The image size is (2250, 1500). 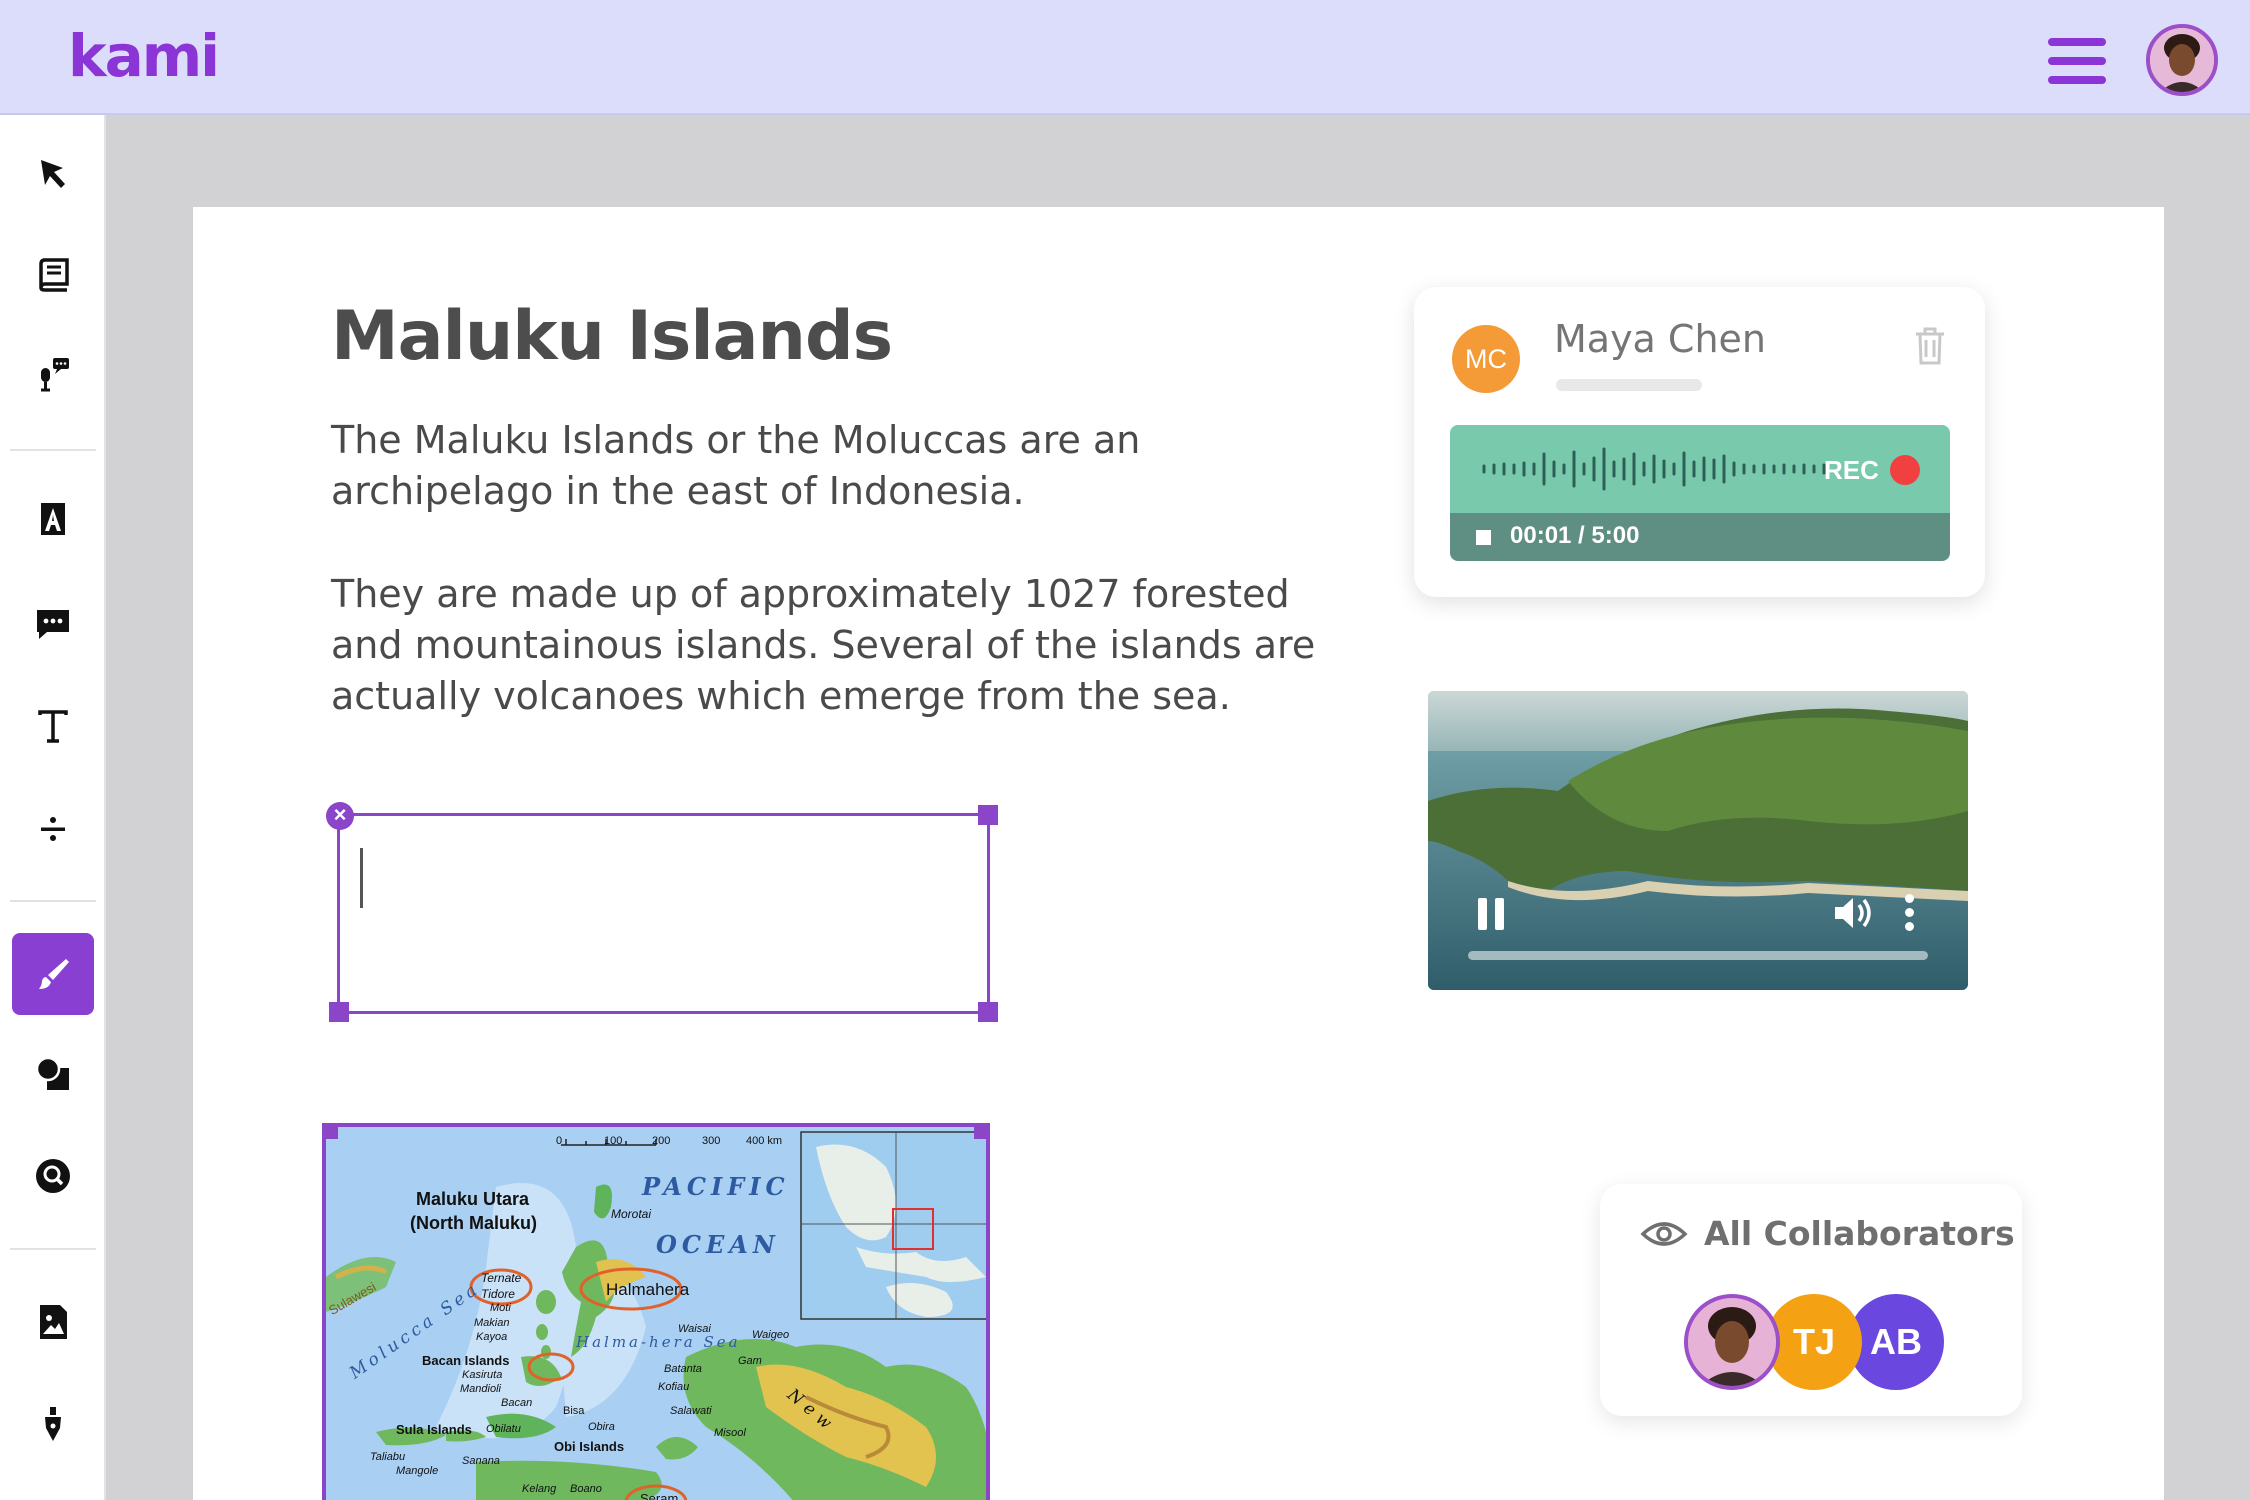 I want to click on read-aloud-tool, so click(x=53, y=374).